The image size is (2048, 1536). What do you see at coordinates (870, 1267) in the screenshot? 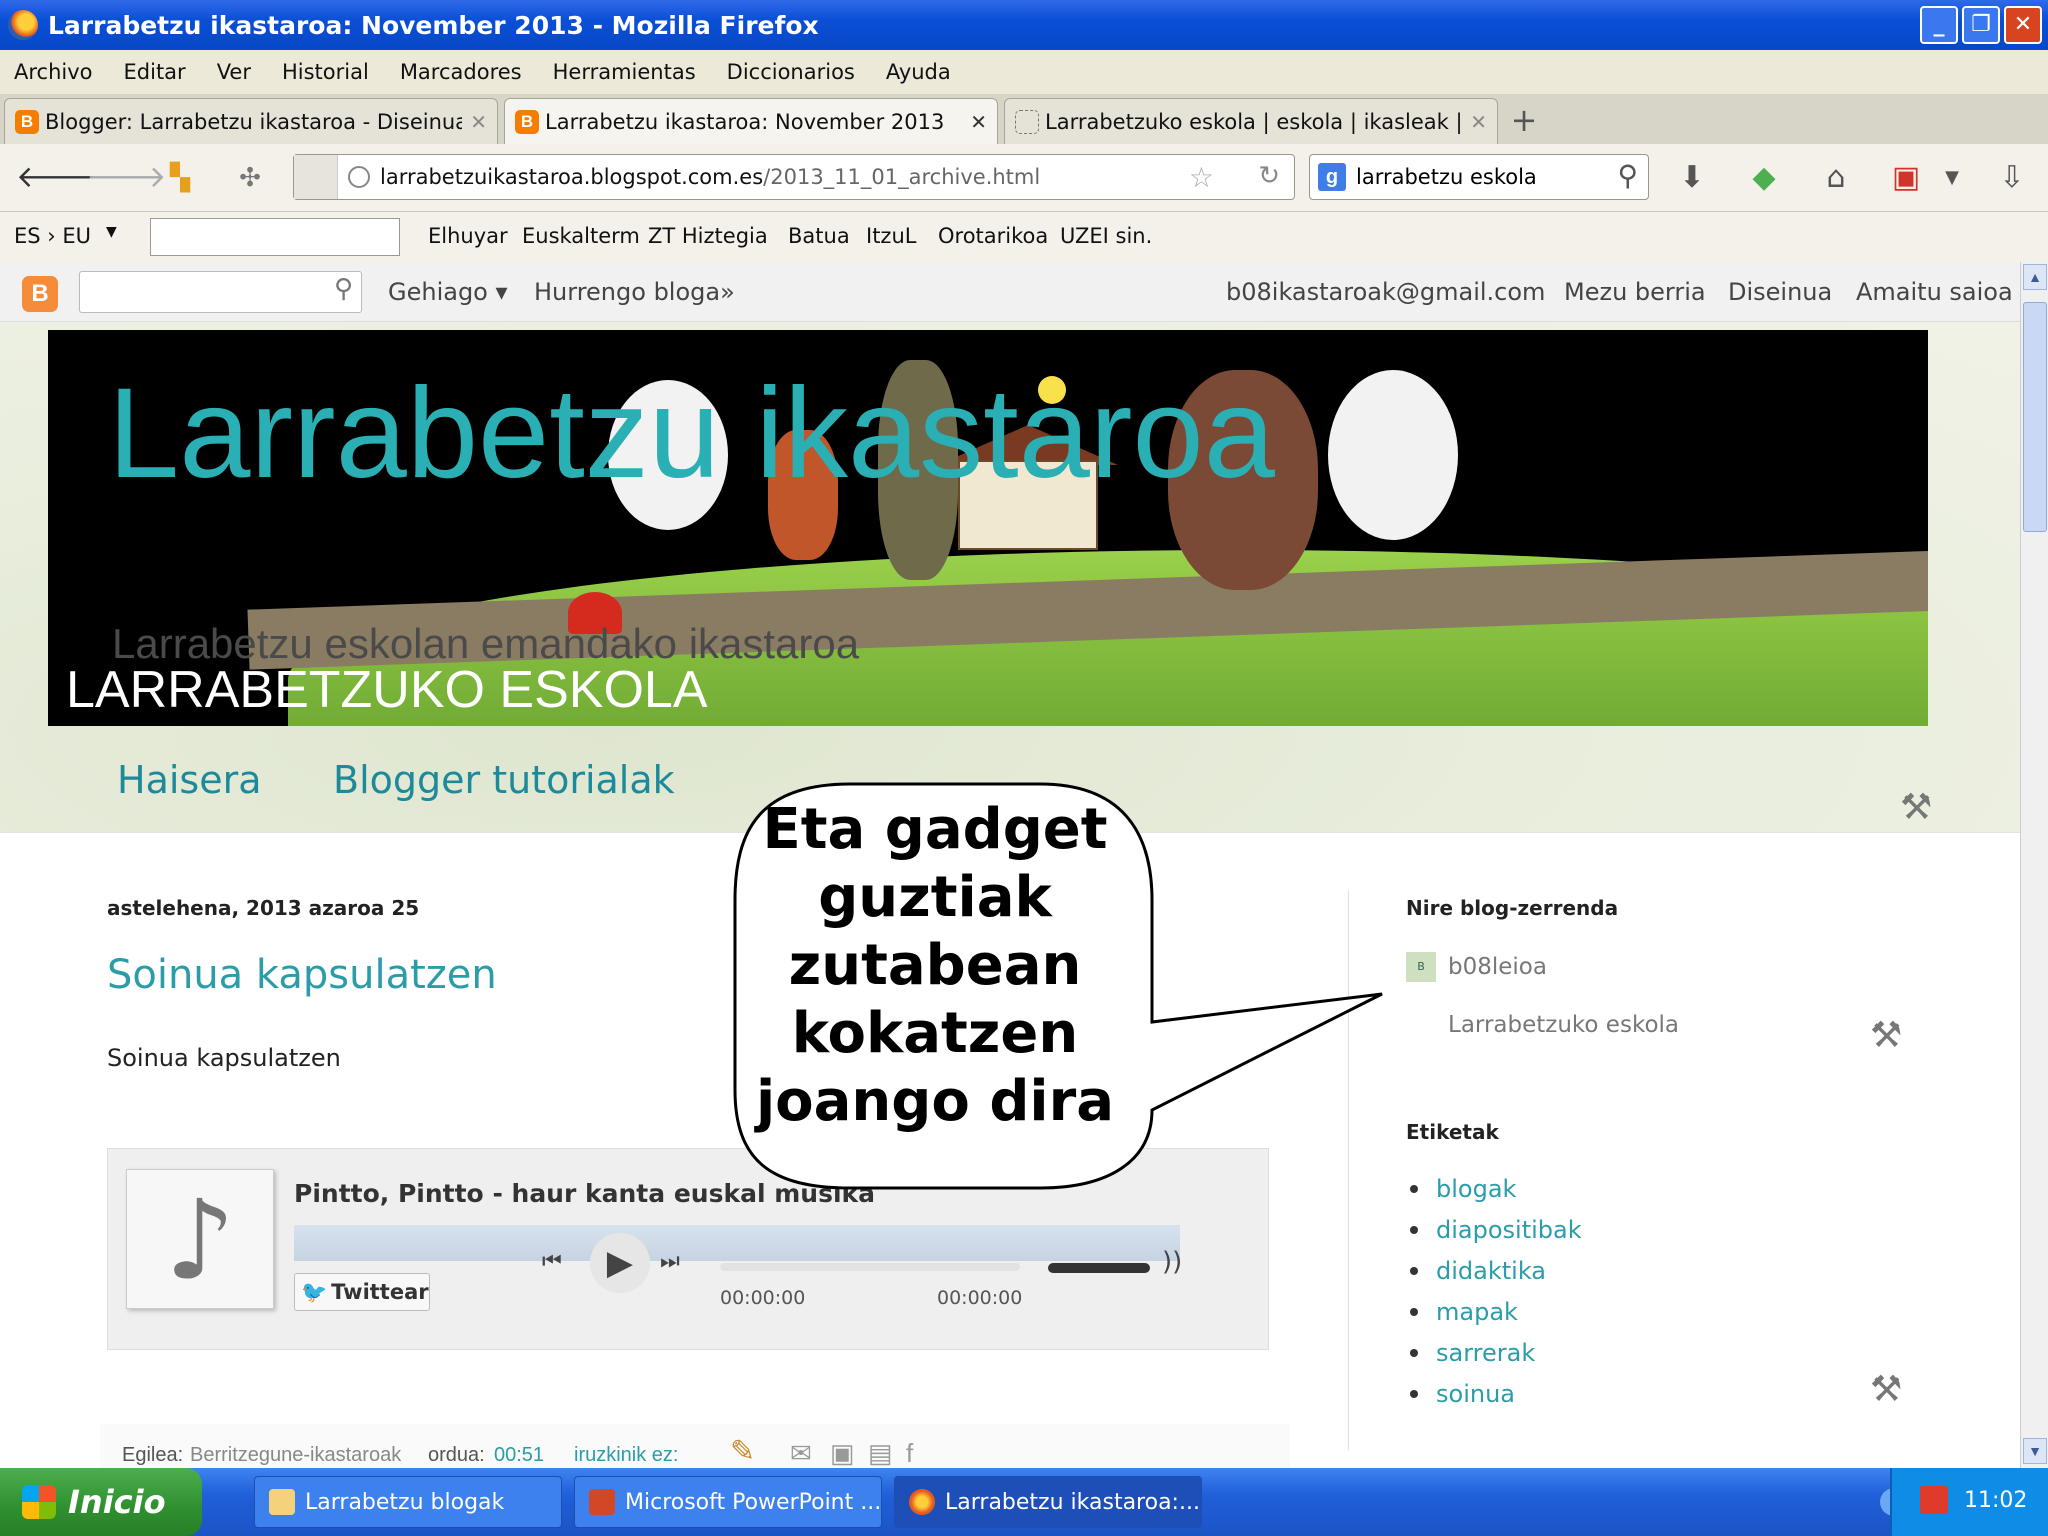
I see `progress-slider` at bounding box center [870, 1267].